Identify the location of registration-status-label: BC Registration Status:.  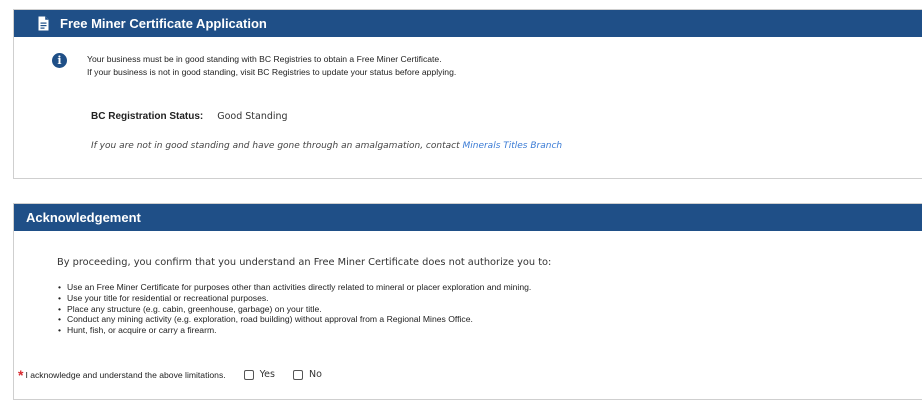
(147, 116).